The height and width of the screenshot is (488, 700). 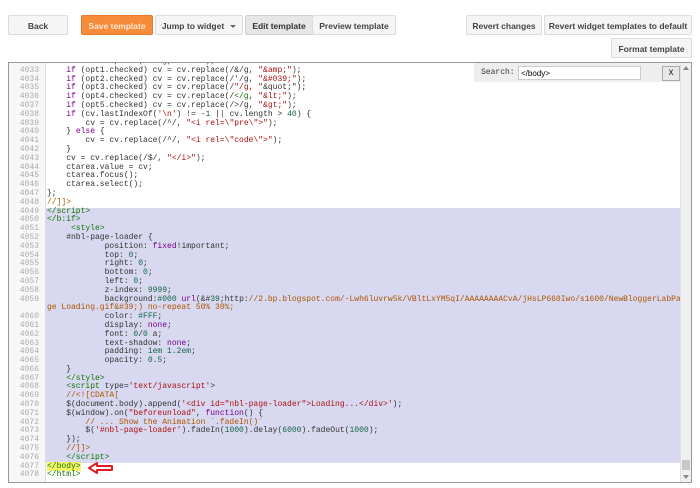 I want to click on chevron-down-icon, so click(x=233, y=27).